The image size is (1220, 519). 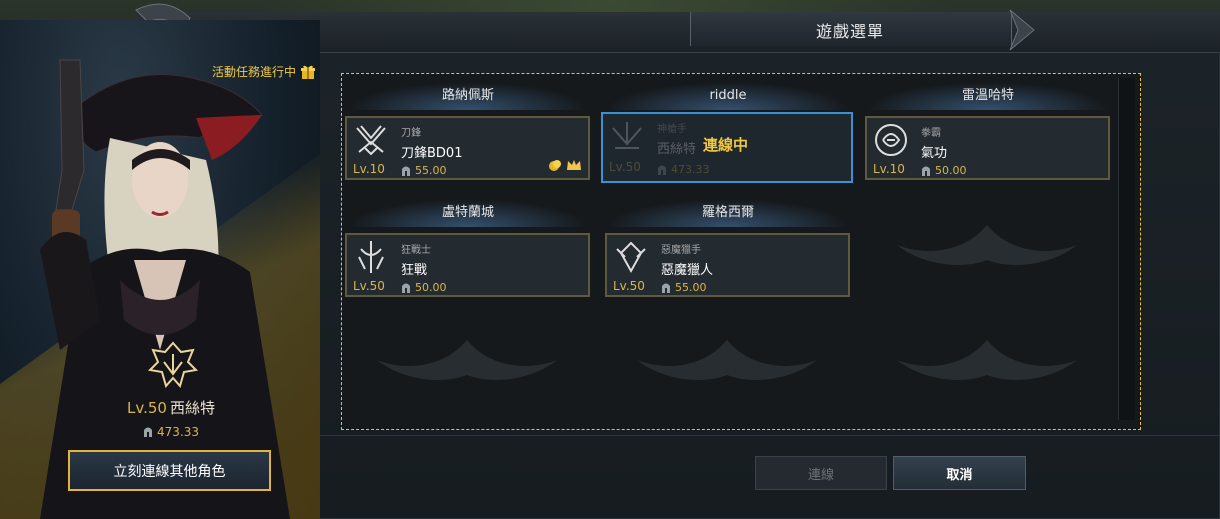 I want to click on character-class: 惡魔獵手, so click(x=681, y=250).